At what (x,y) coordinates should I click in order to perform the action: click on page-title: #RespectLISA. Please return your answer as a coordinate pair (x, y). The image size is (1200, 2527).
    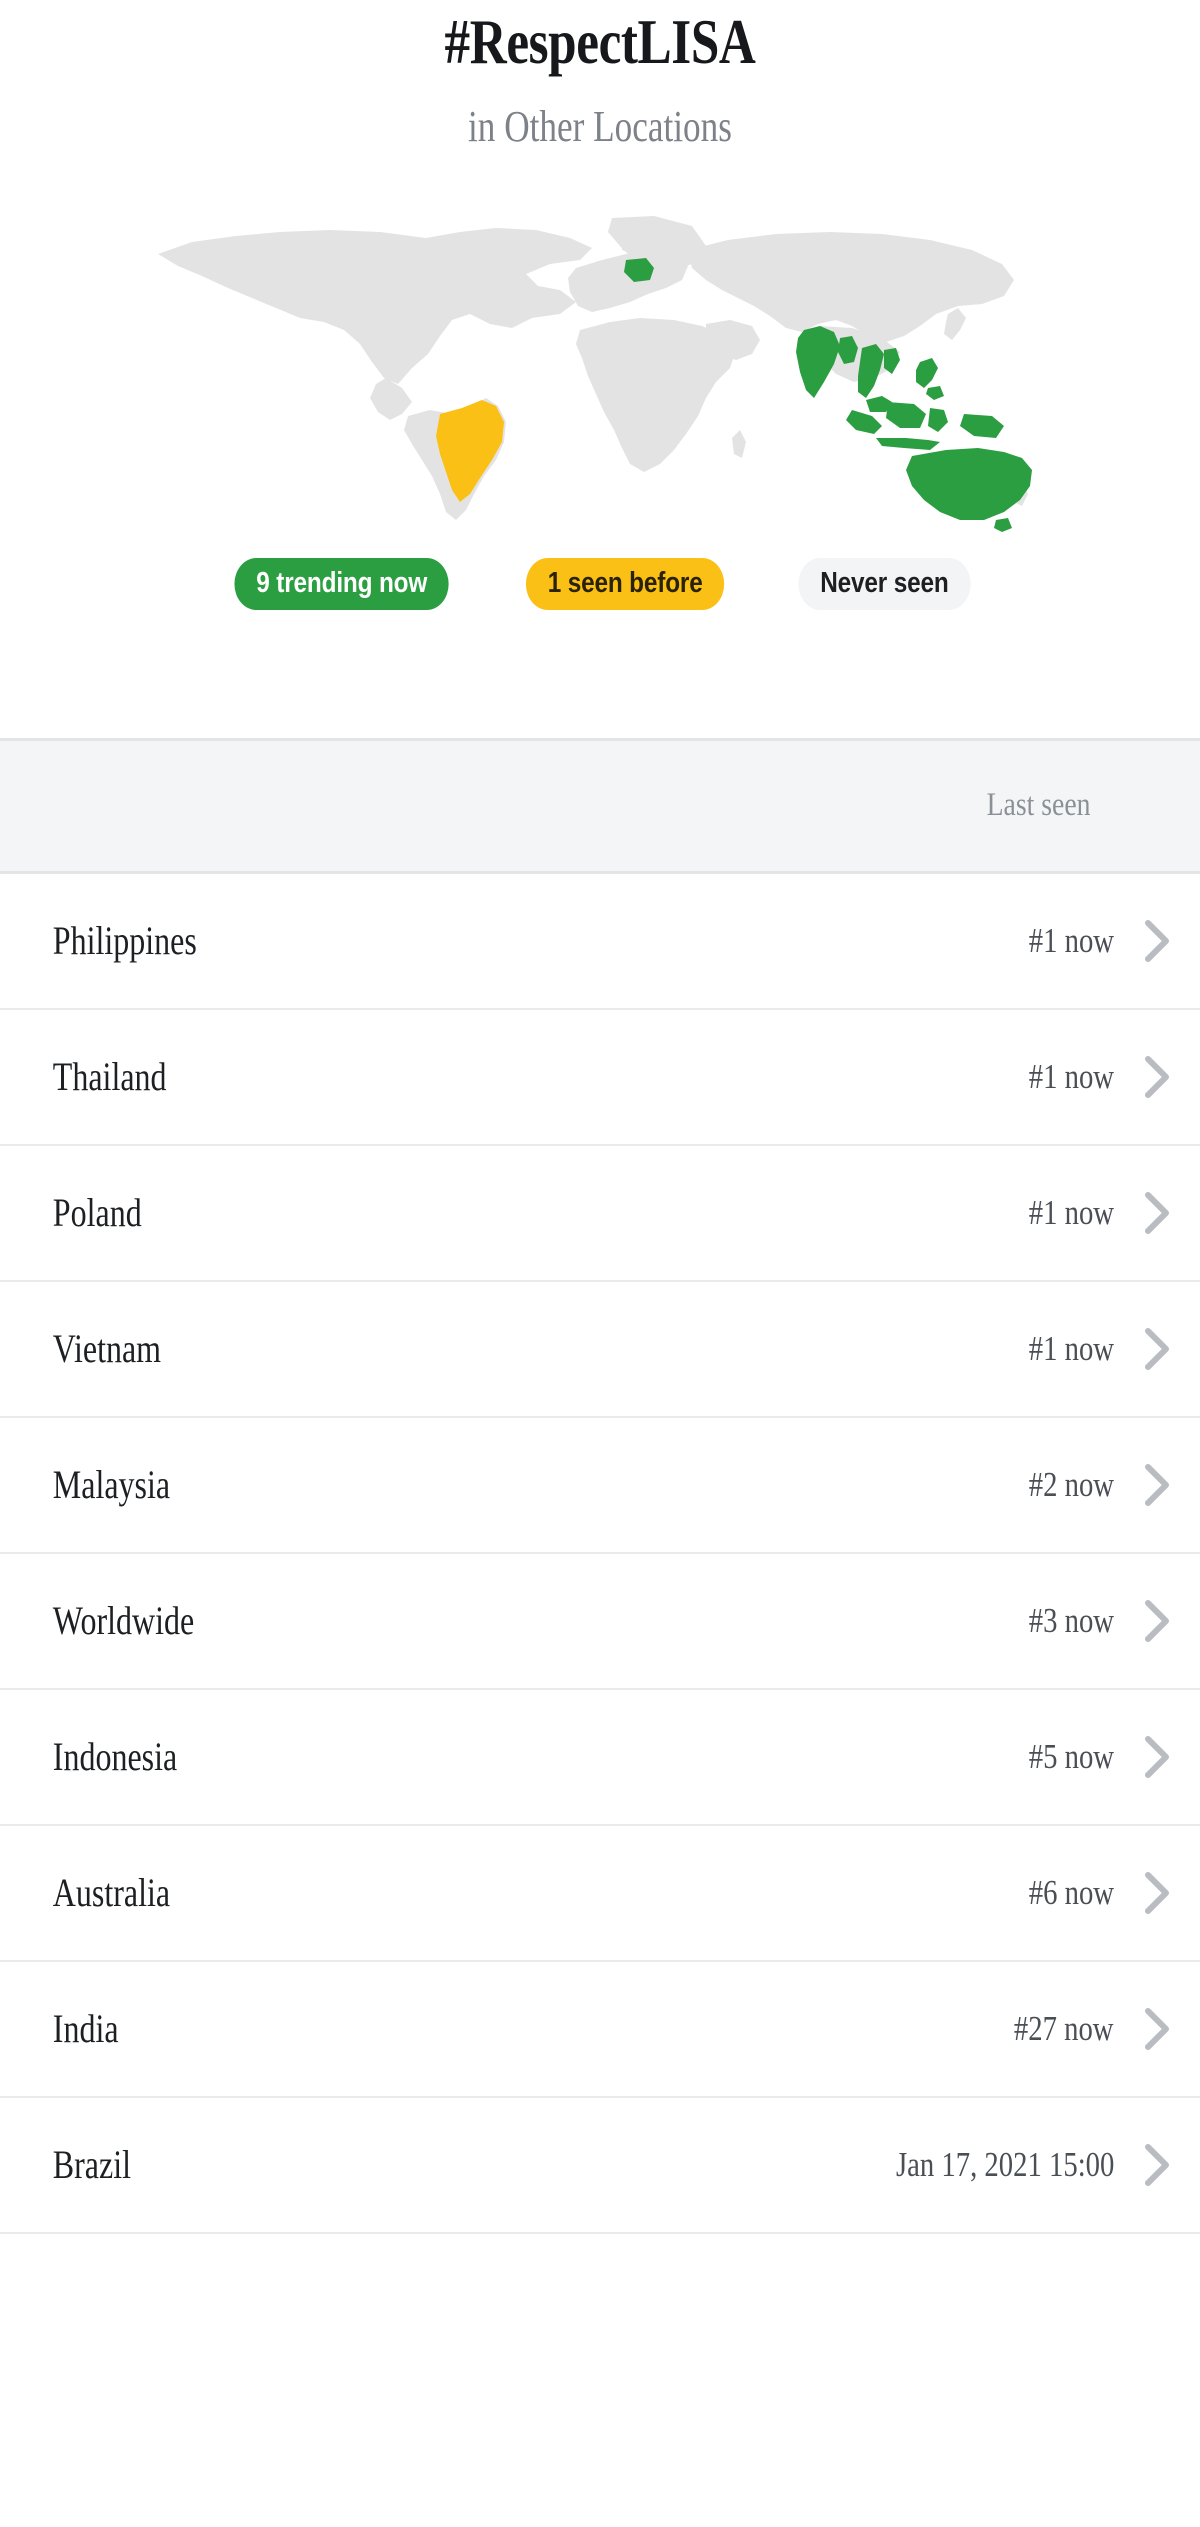
    Looking at the image, I should click on (600, 41).